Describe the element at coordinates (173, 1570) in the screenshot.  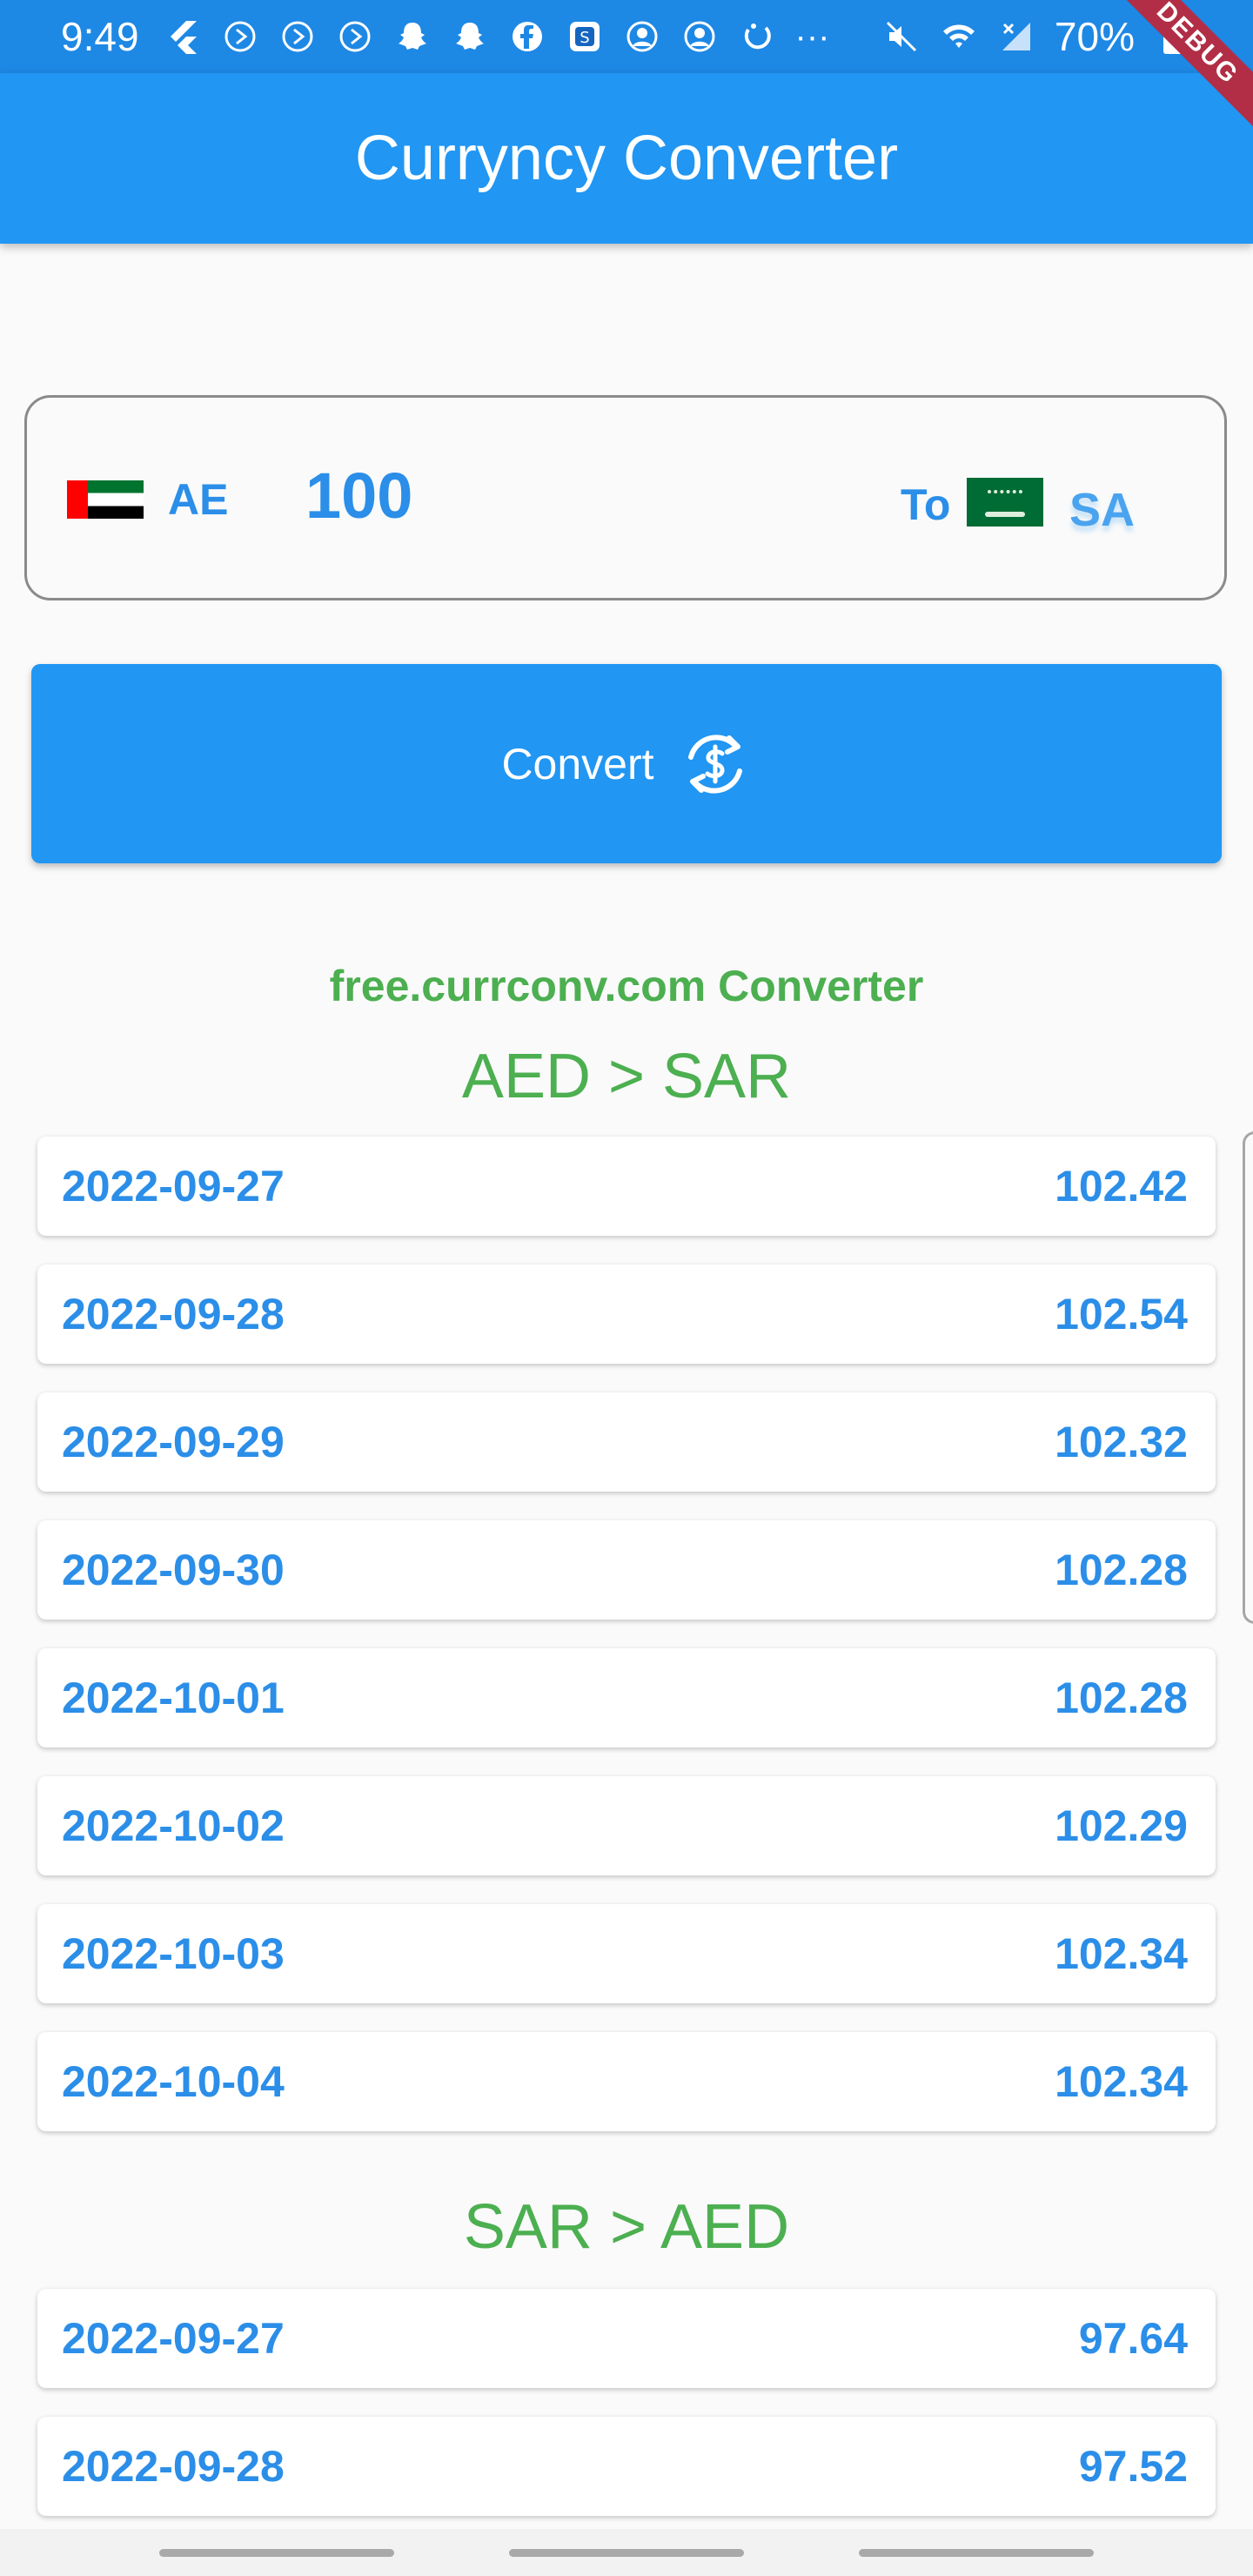
I see `rate-date: 2022-09-30` at that location.